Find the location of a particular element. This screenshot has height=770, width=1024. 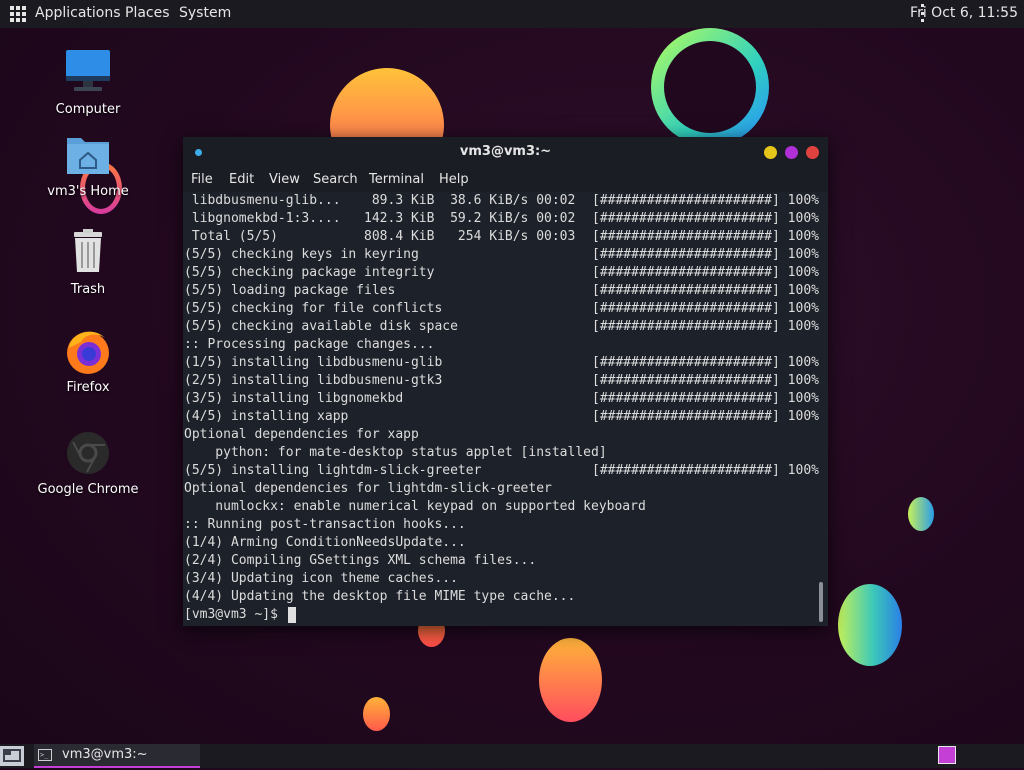

terminal-line: (5/5) checking package integrity is located at coordinates (309, 272).